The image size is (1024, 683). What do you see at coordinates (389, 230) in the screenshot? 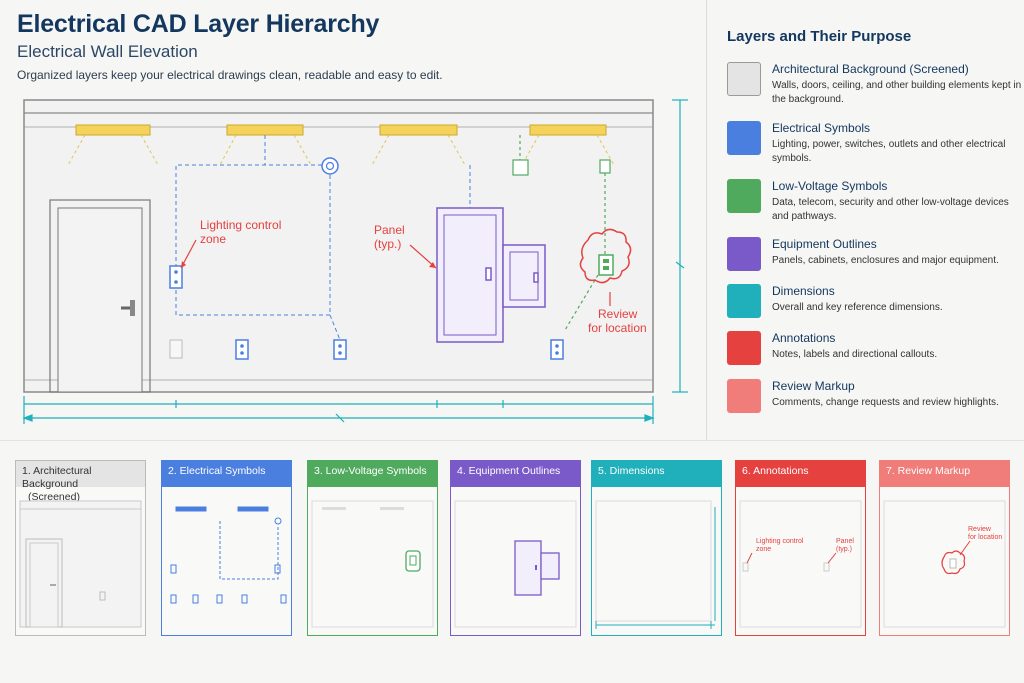
I see `callout-panel-line1: Panel` at bounding box center [389, 230].